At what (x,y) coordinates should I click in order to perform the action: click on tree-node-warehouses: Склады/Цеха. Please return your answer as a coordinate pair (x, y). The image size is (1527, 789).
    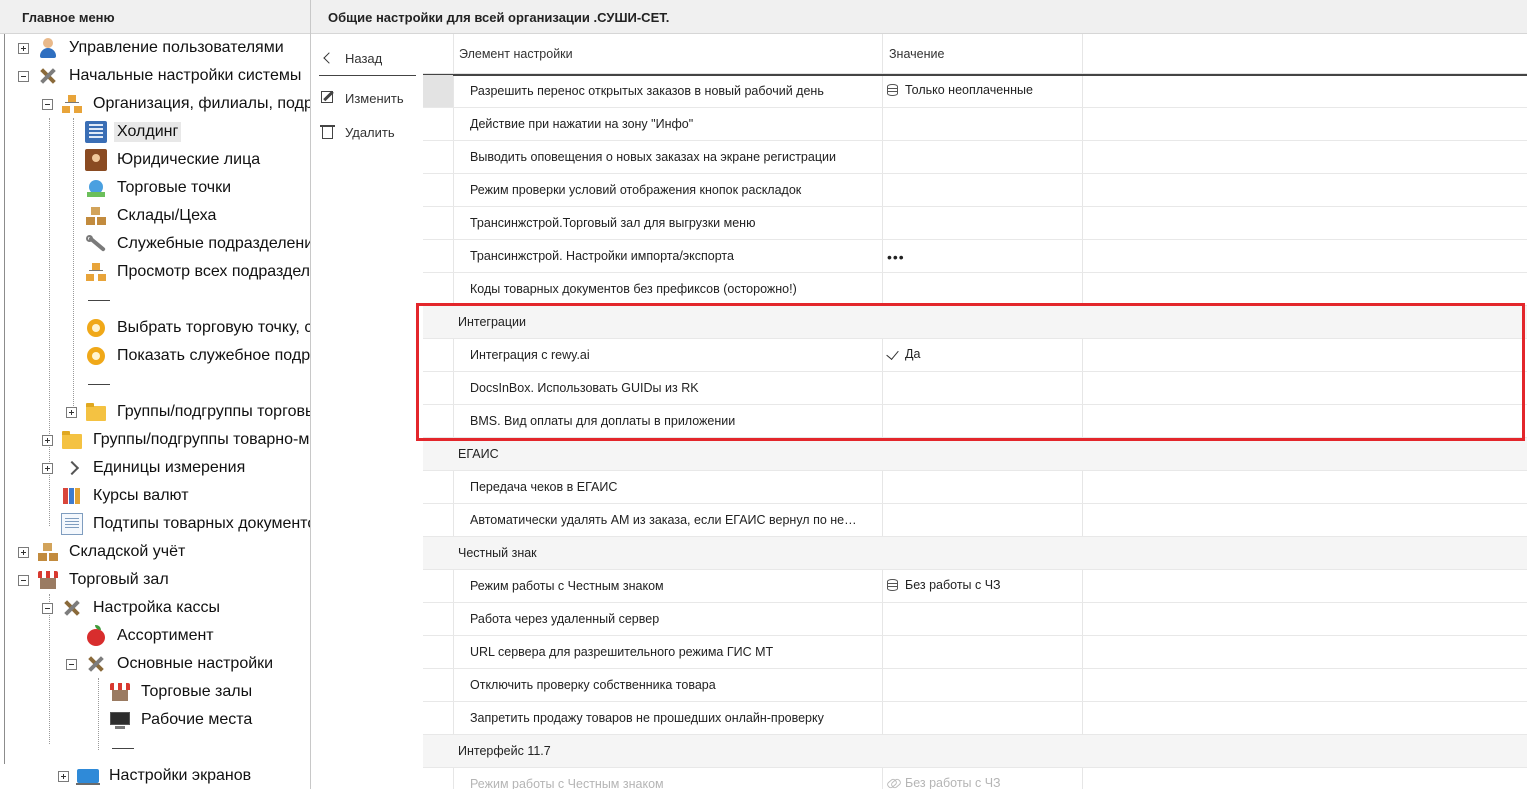
    Looking at the image, I should click on (142, 216).